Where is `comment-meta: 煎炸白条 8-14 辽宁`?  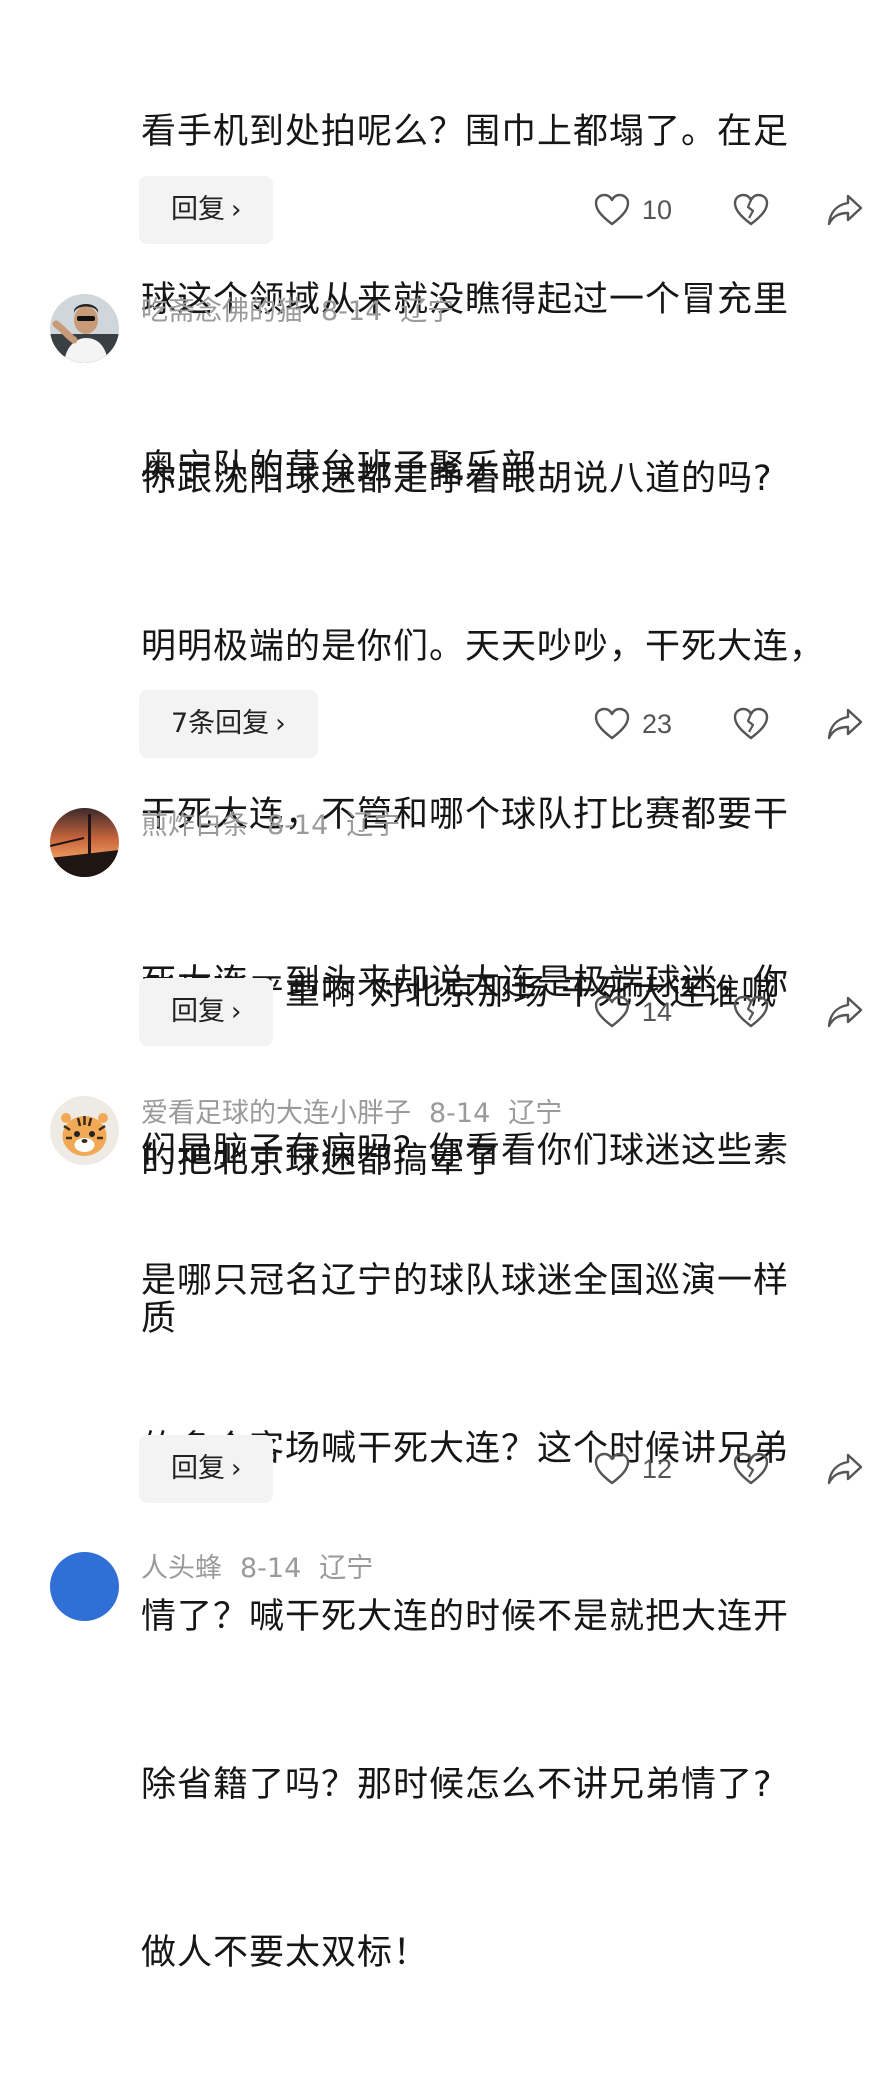
comment-meta: 煎炸白条 8-14 辽宁 is located at coordinates (279, 826).